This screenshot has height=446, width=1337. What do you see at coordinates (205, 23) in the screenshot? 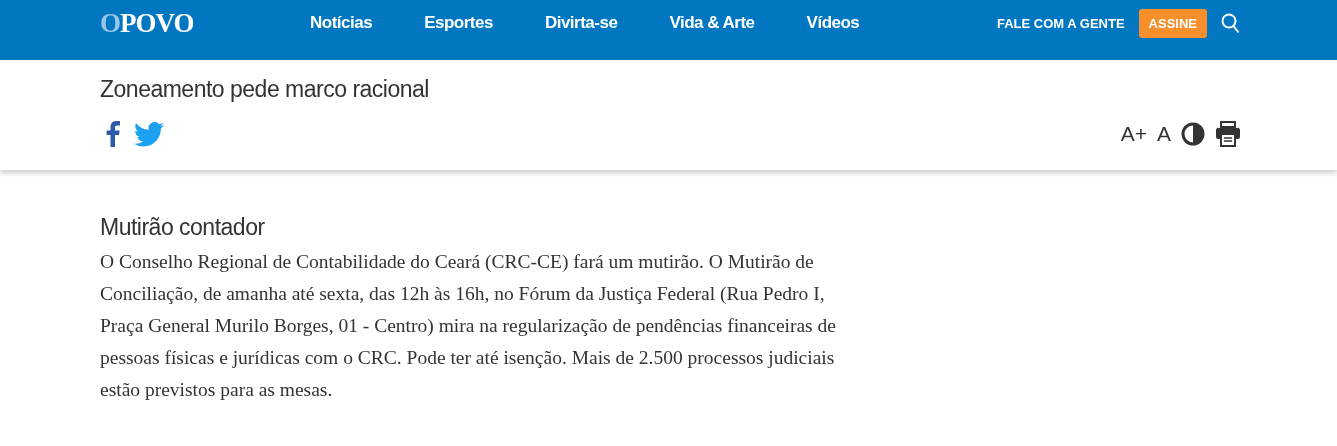
I see `site-logo: OPOVO` at bounding box center [205, 23].